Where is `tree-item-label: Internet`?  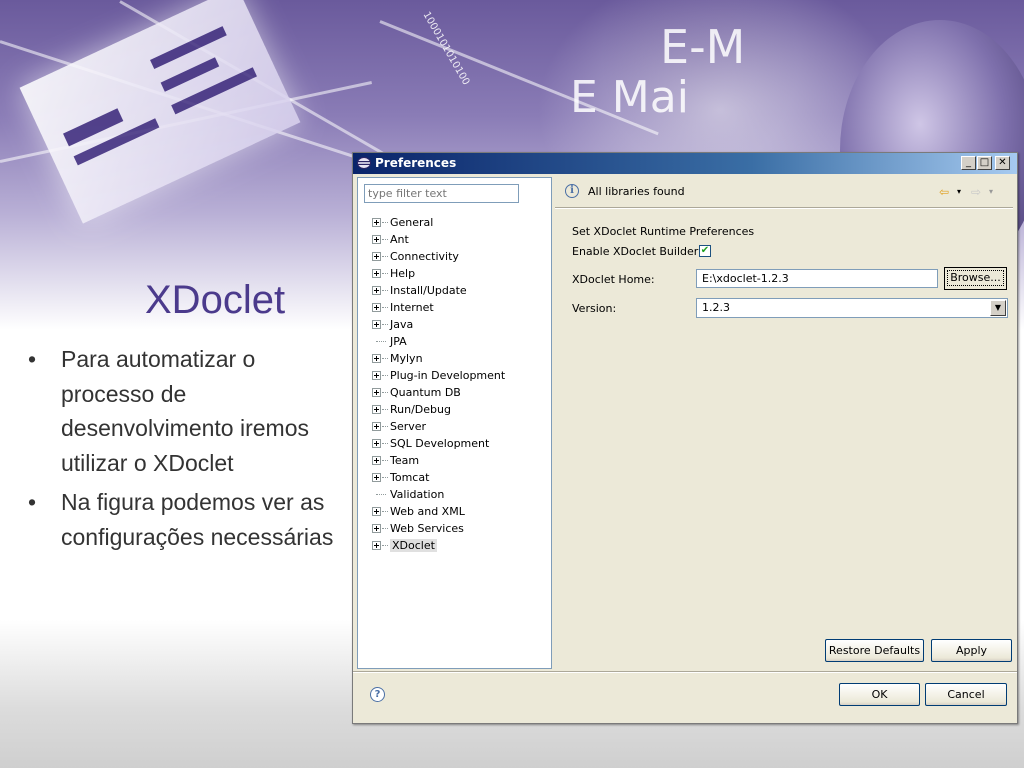 tree-item-label: Internet is located at coordinates (412, 307).